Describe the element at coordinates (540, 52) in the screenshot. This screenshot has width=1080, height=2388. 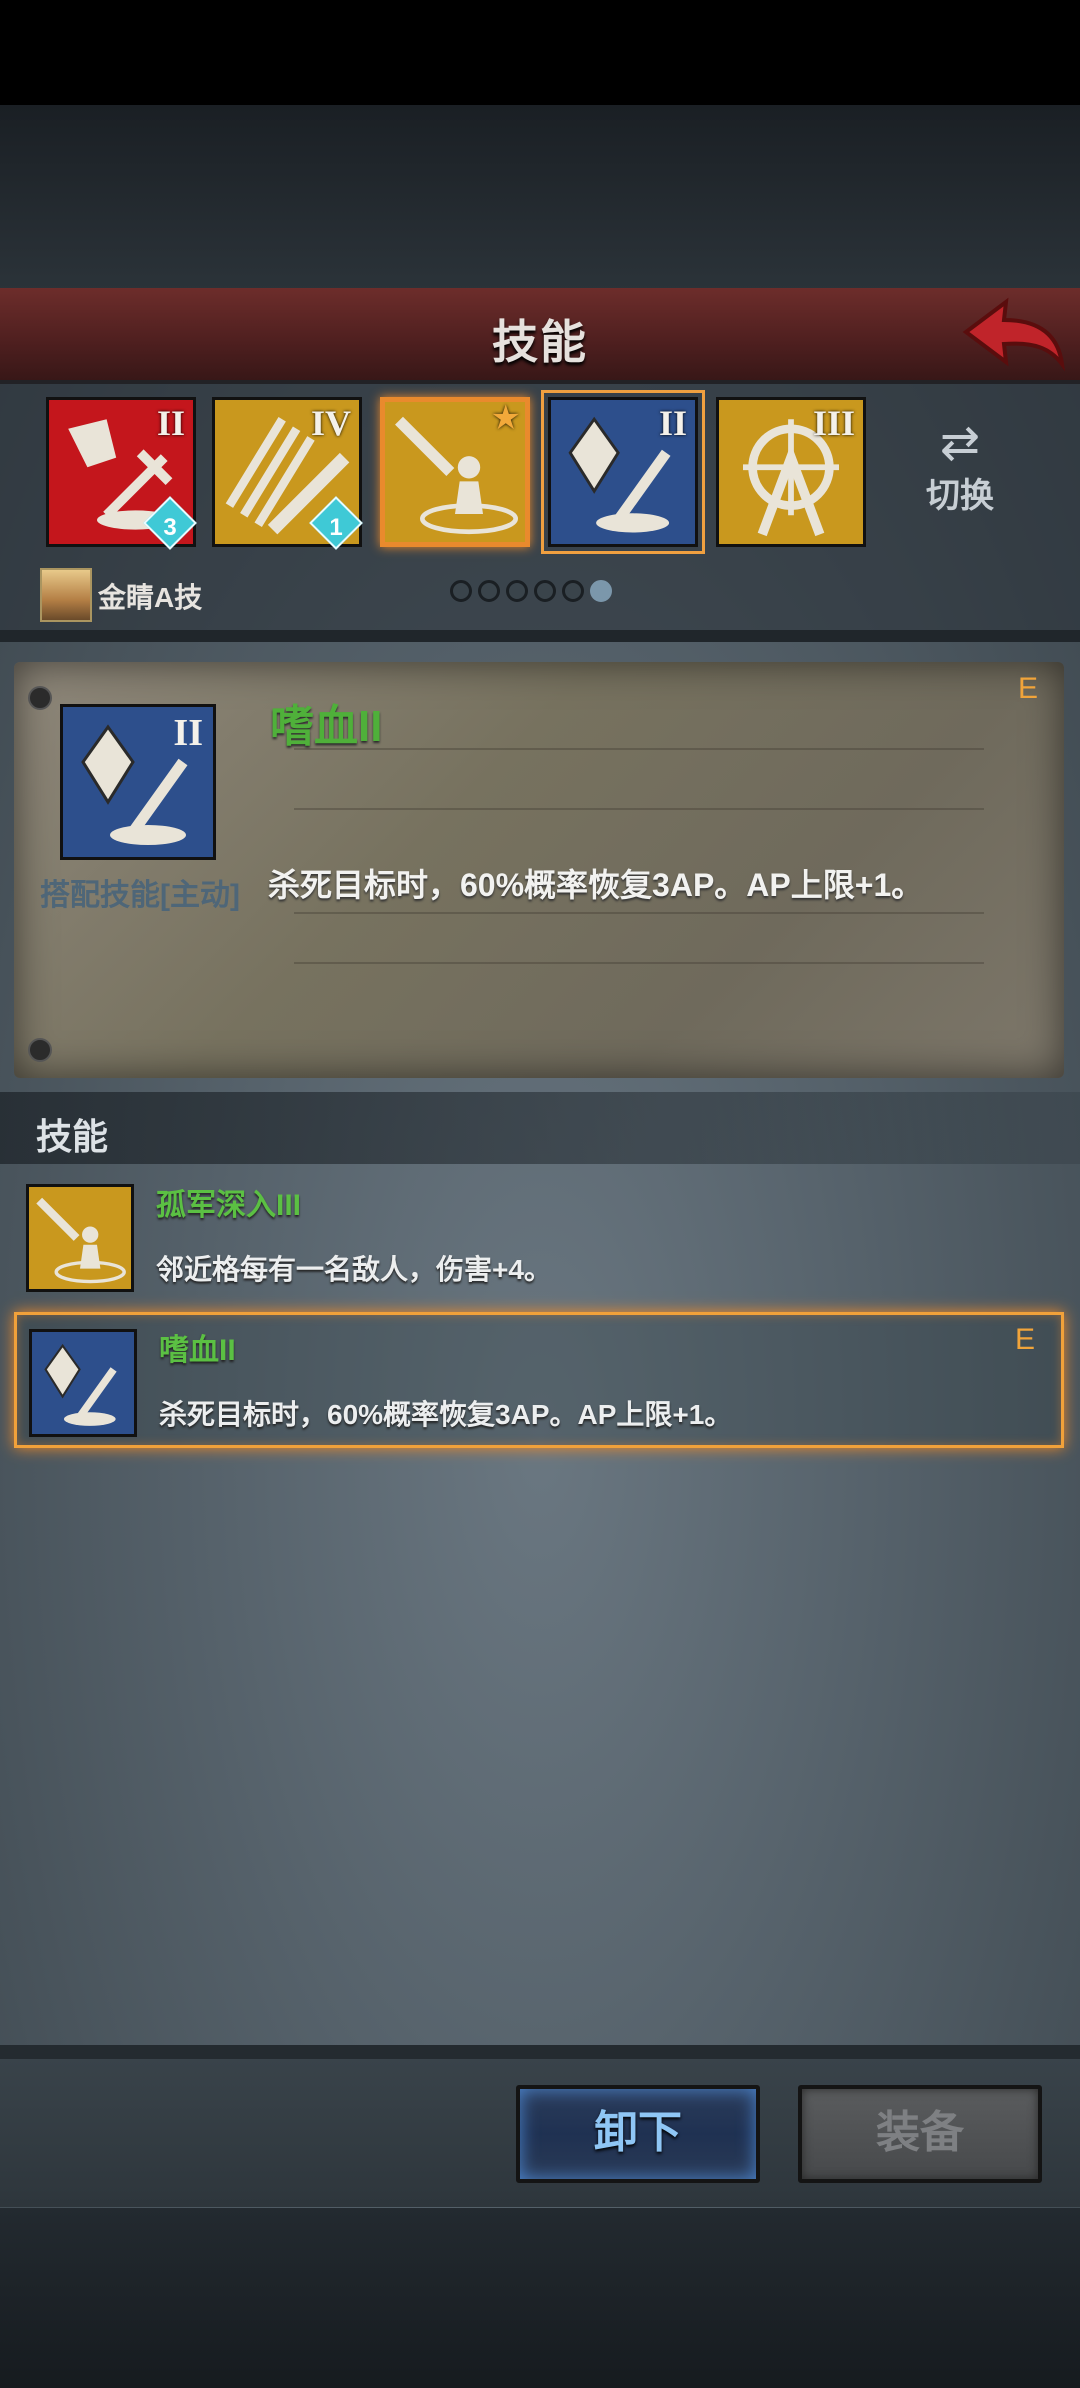
I see `status-bar` at that location.